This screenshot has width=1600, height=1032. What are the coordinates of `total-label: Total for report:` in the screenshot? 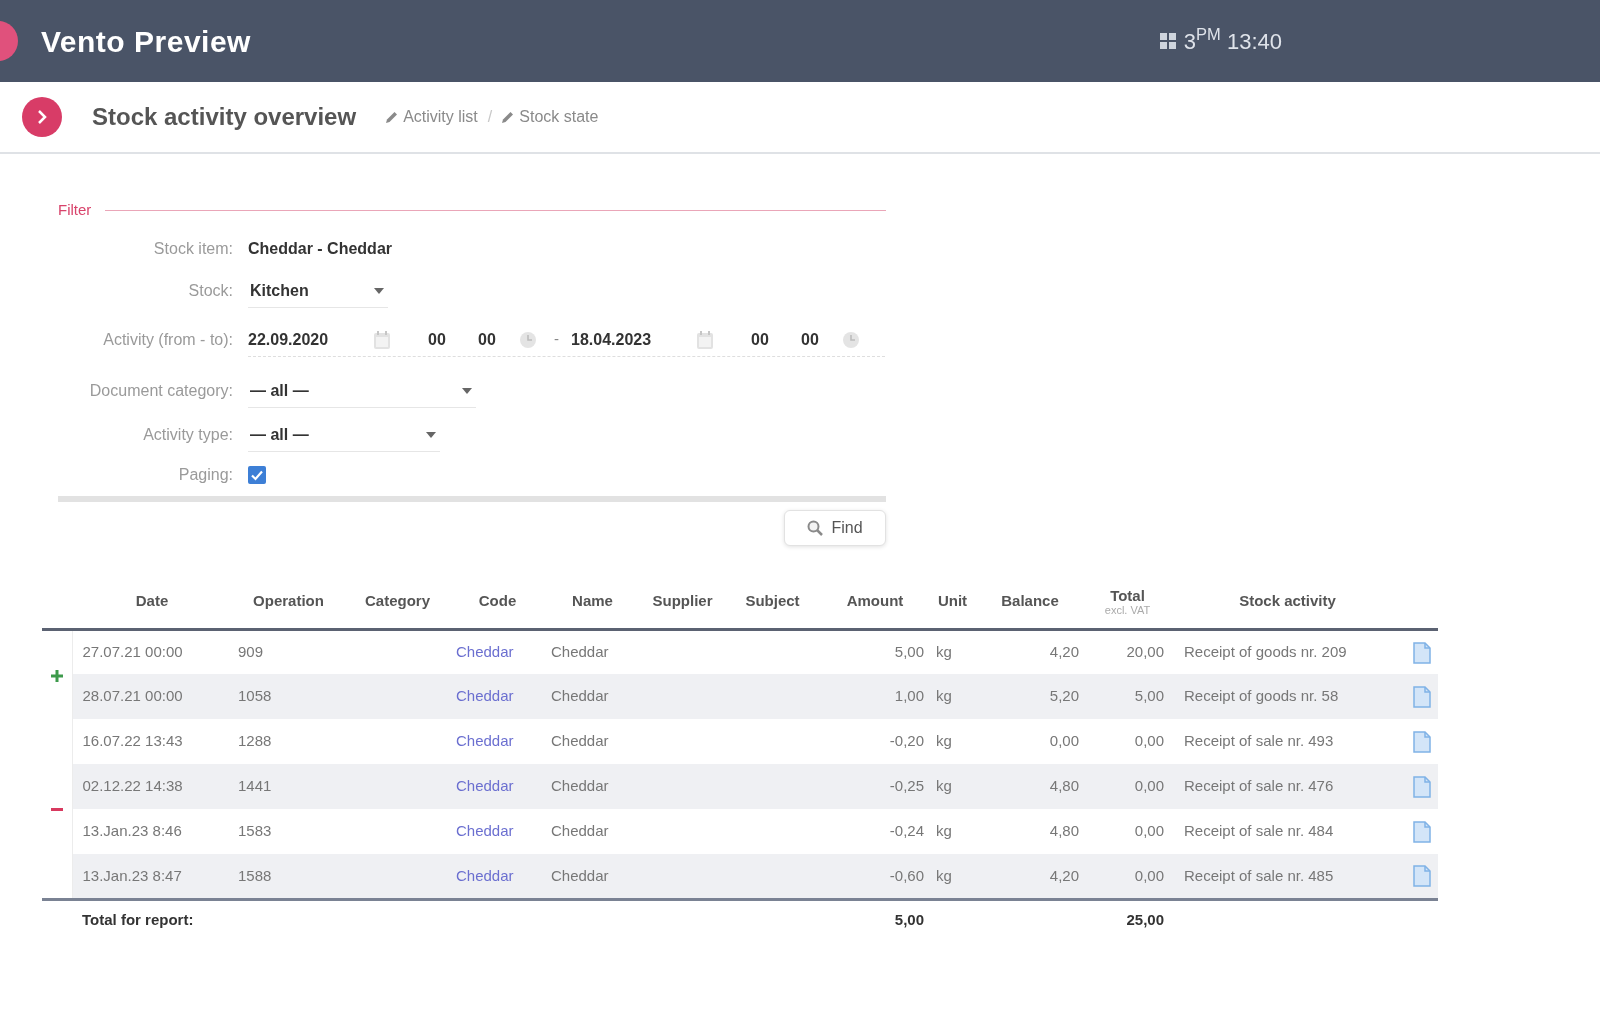 It's located at (152, 919).